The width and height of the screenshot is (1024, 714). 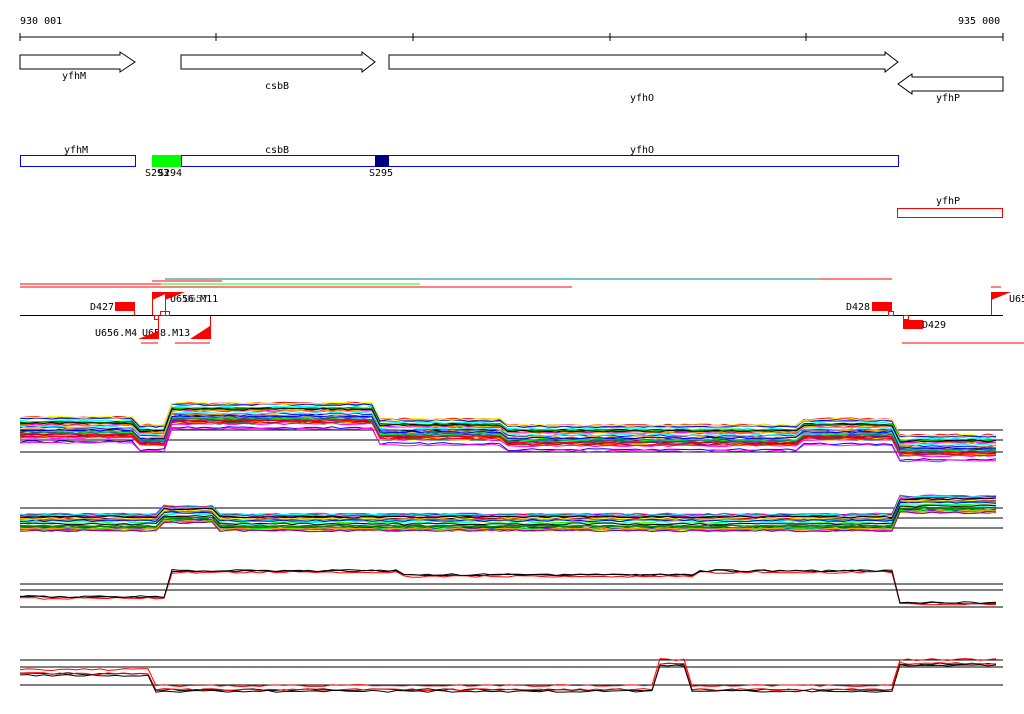 I want to click on gene-arrow-yfhP, so click(x=950, y=84).